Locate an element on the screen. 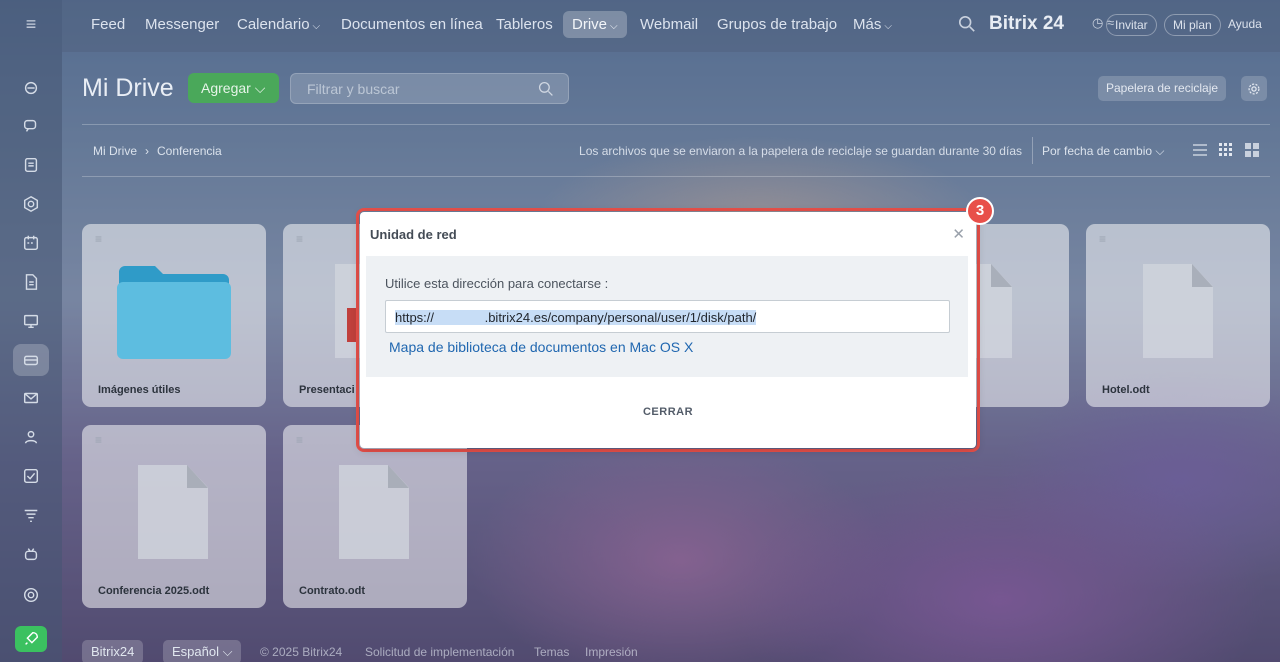 The image size is (1280, 662). calendar-icon is located at coordinates (31, 243).